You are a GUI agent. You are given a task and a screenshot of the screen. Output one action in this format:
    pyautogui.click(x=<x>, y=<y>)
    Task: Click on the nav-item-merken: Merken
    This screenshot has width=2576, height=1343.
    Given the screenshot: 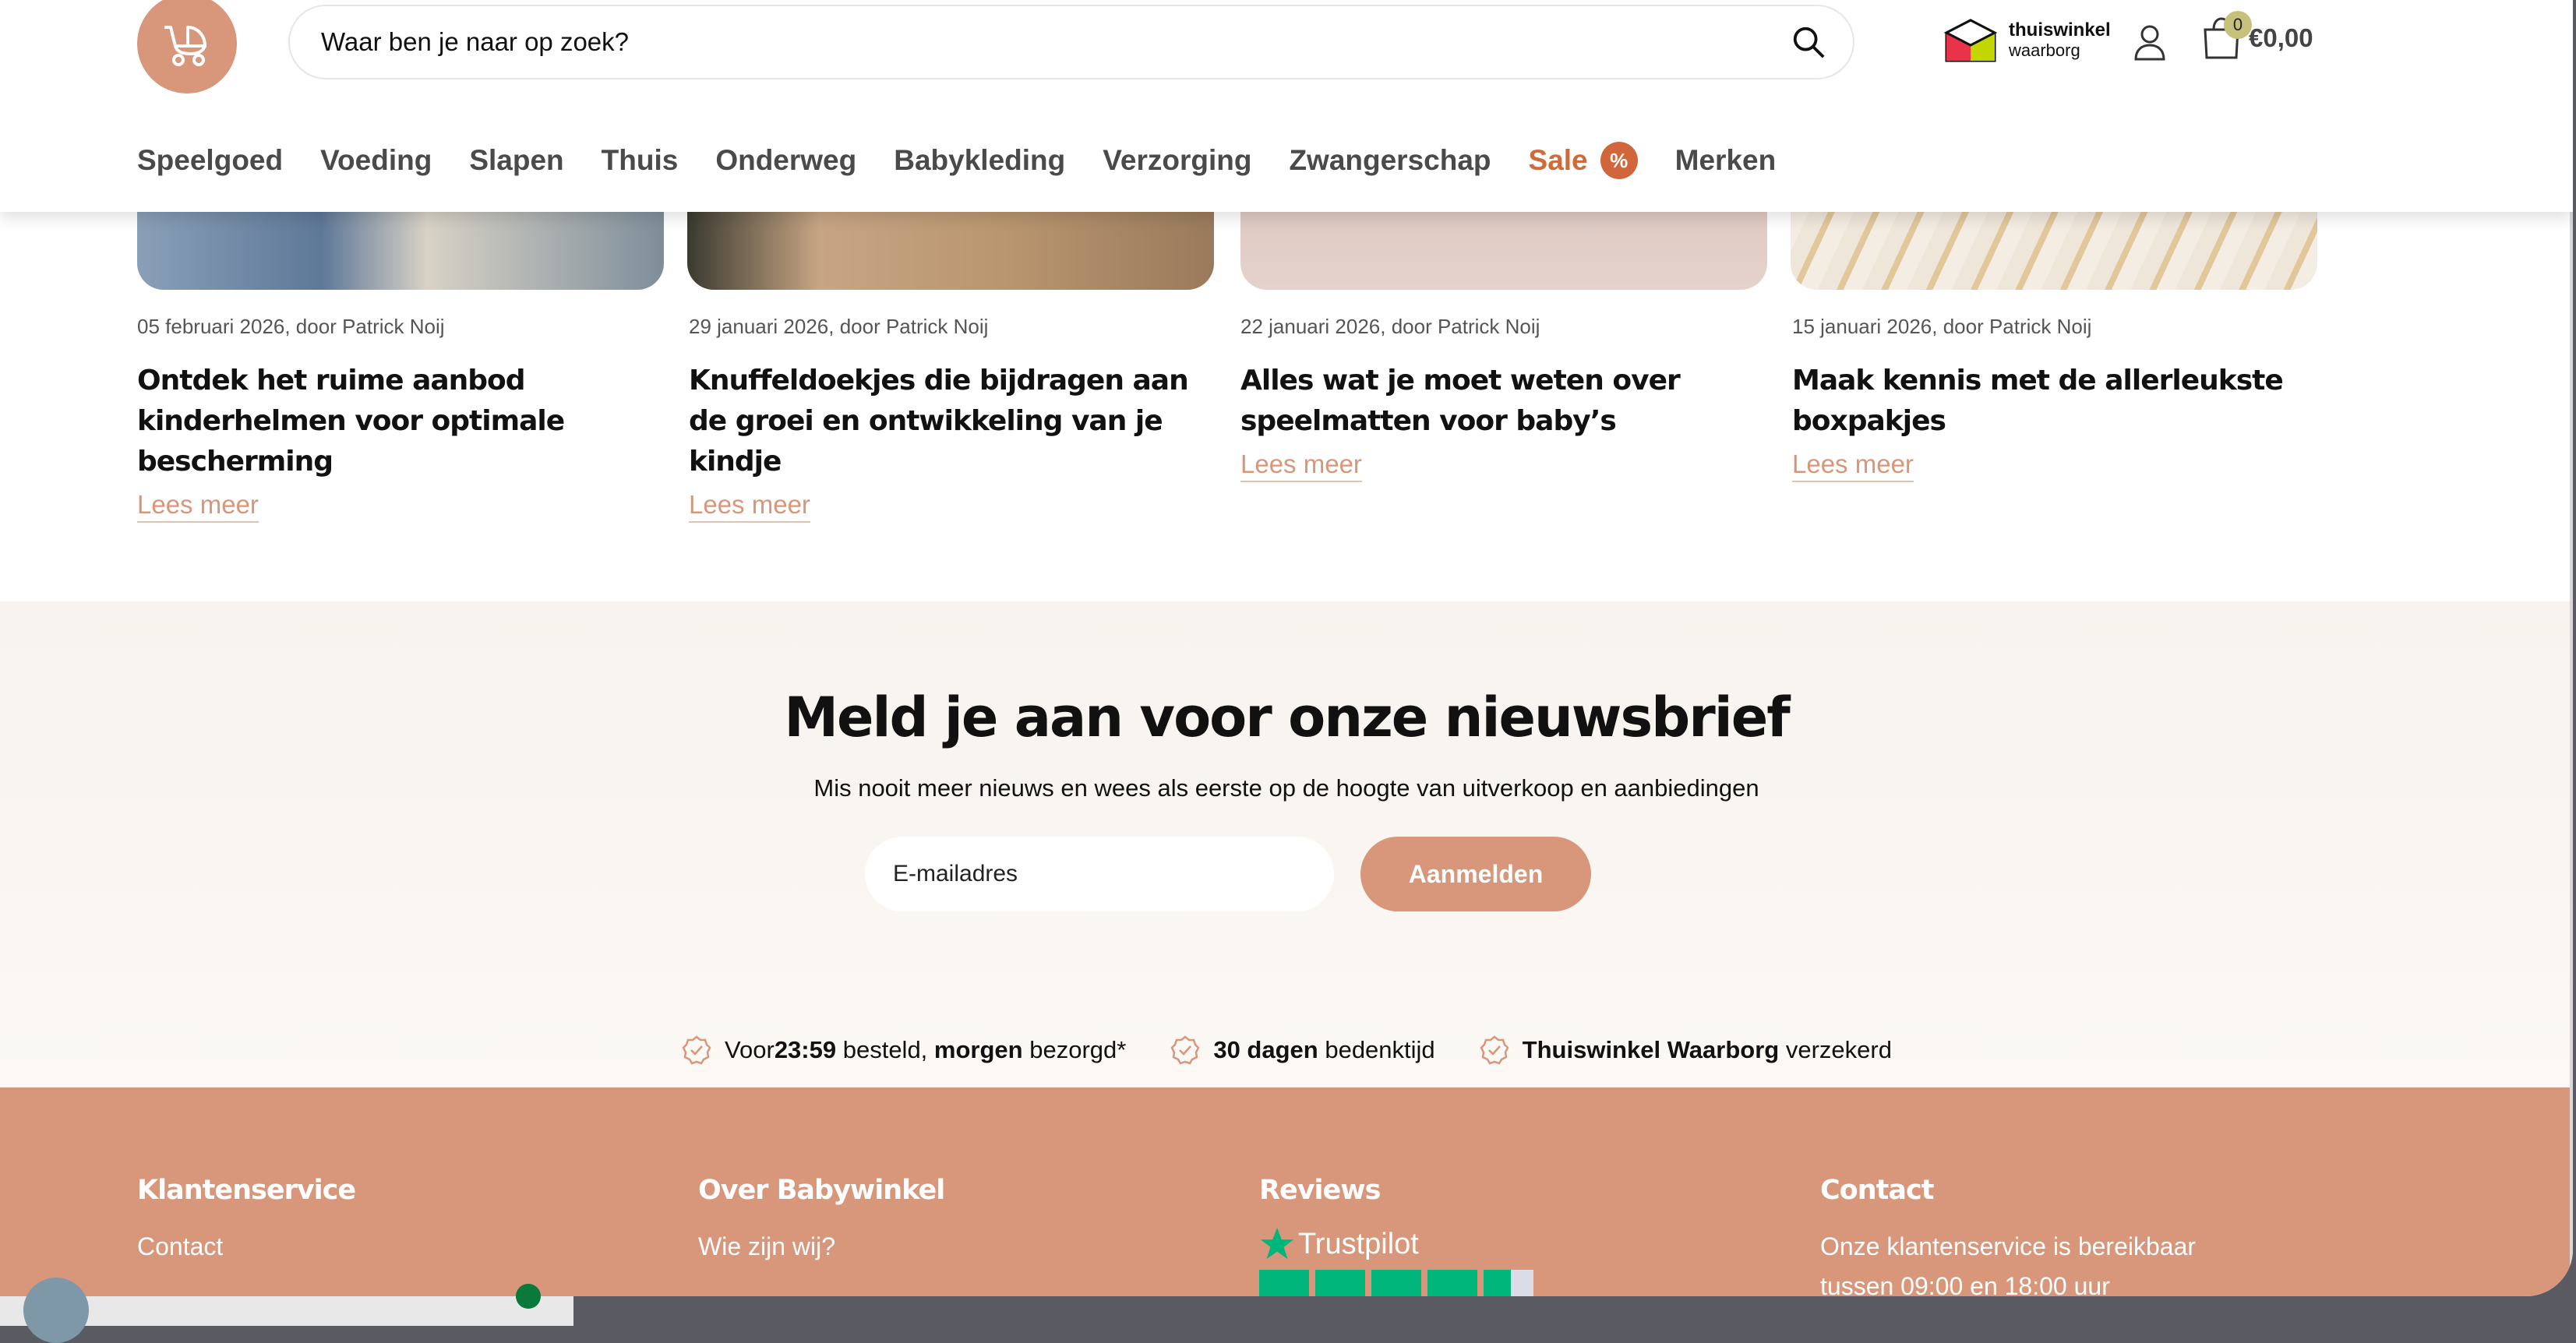 What is the action you would take?
    pyautogui.click(x=1726, y=161)
    